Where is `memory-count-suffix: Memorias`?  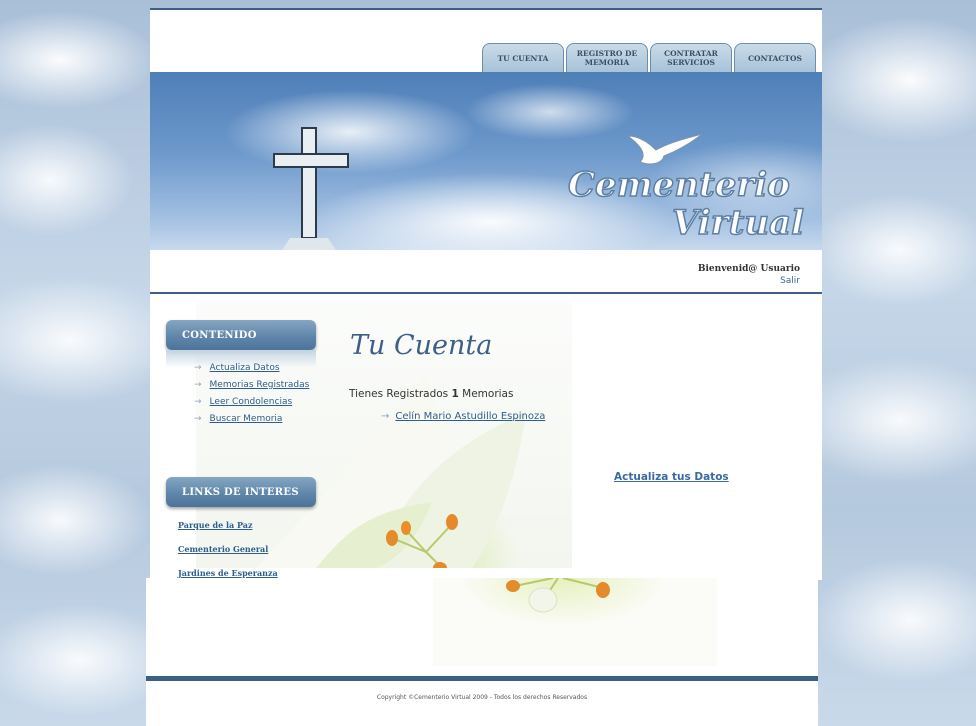 memory-count-suffix: Memorias is located at coordinates (488, 394).